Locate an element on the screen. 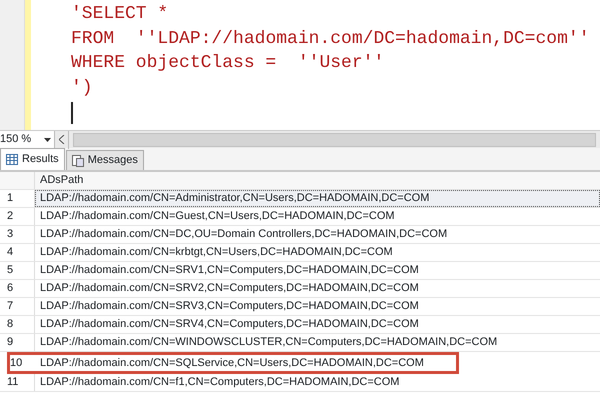 The image size is (600, 400). code-line: 'SELECT * is located at coordinates (120, 14).